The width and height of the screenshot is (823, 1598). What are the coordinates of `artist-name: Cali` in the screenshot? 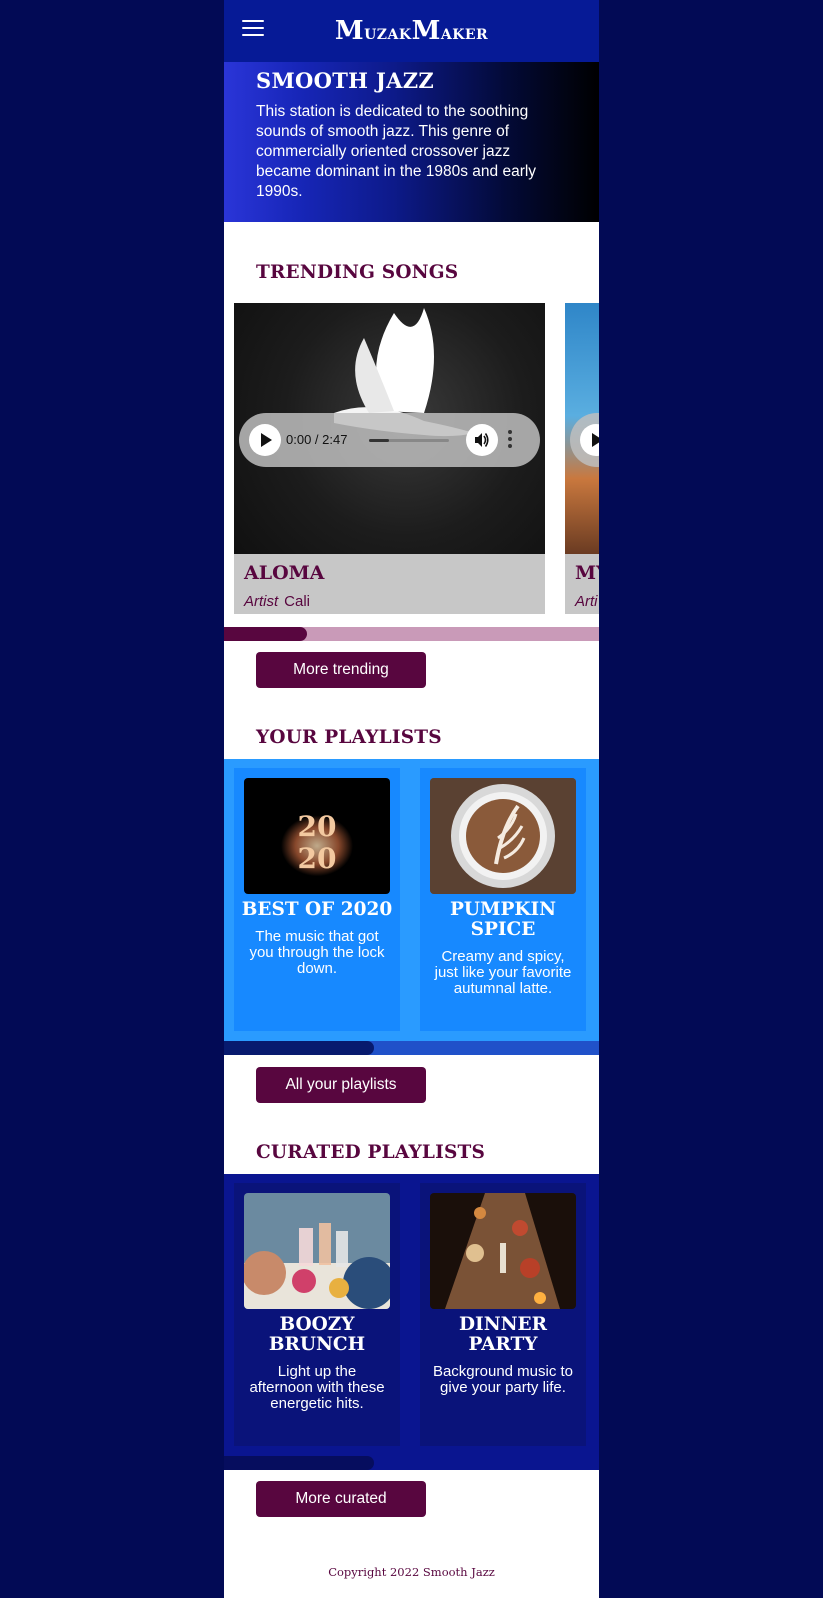 It's located at (297, 601).